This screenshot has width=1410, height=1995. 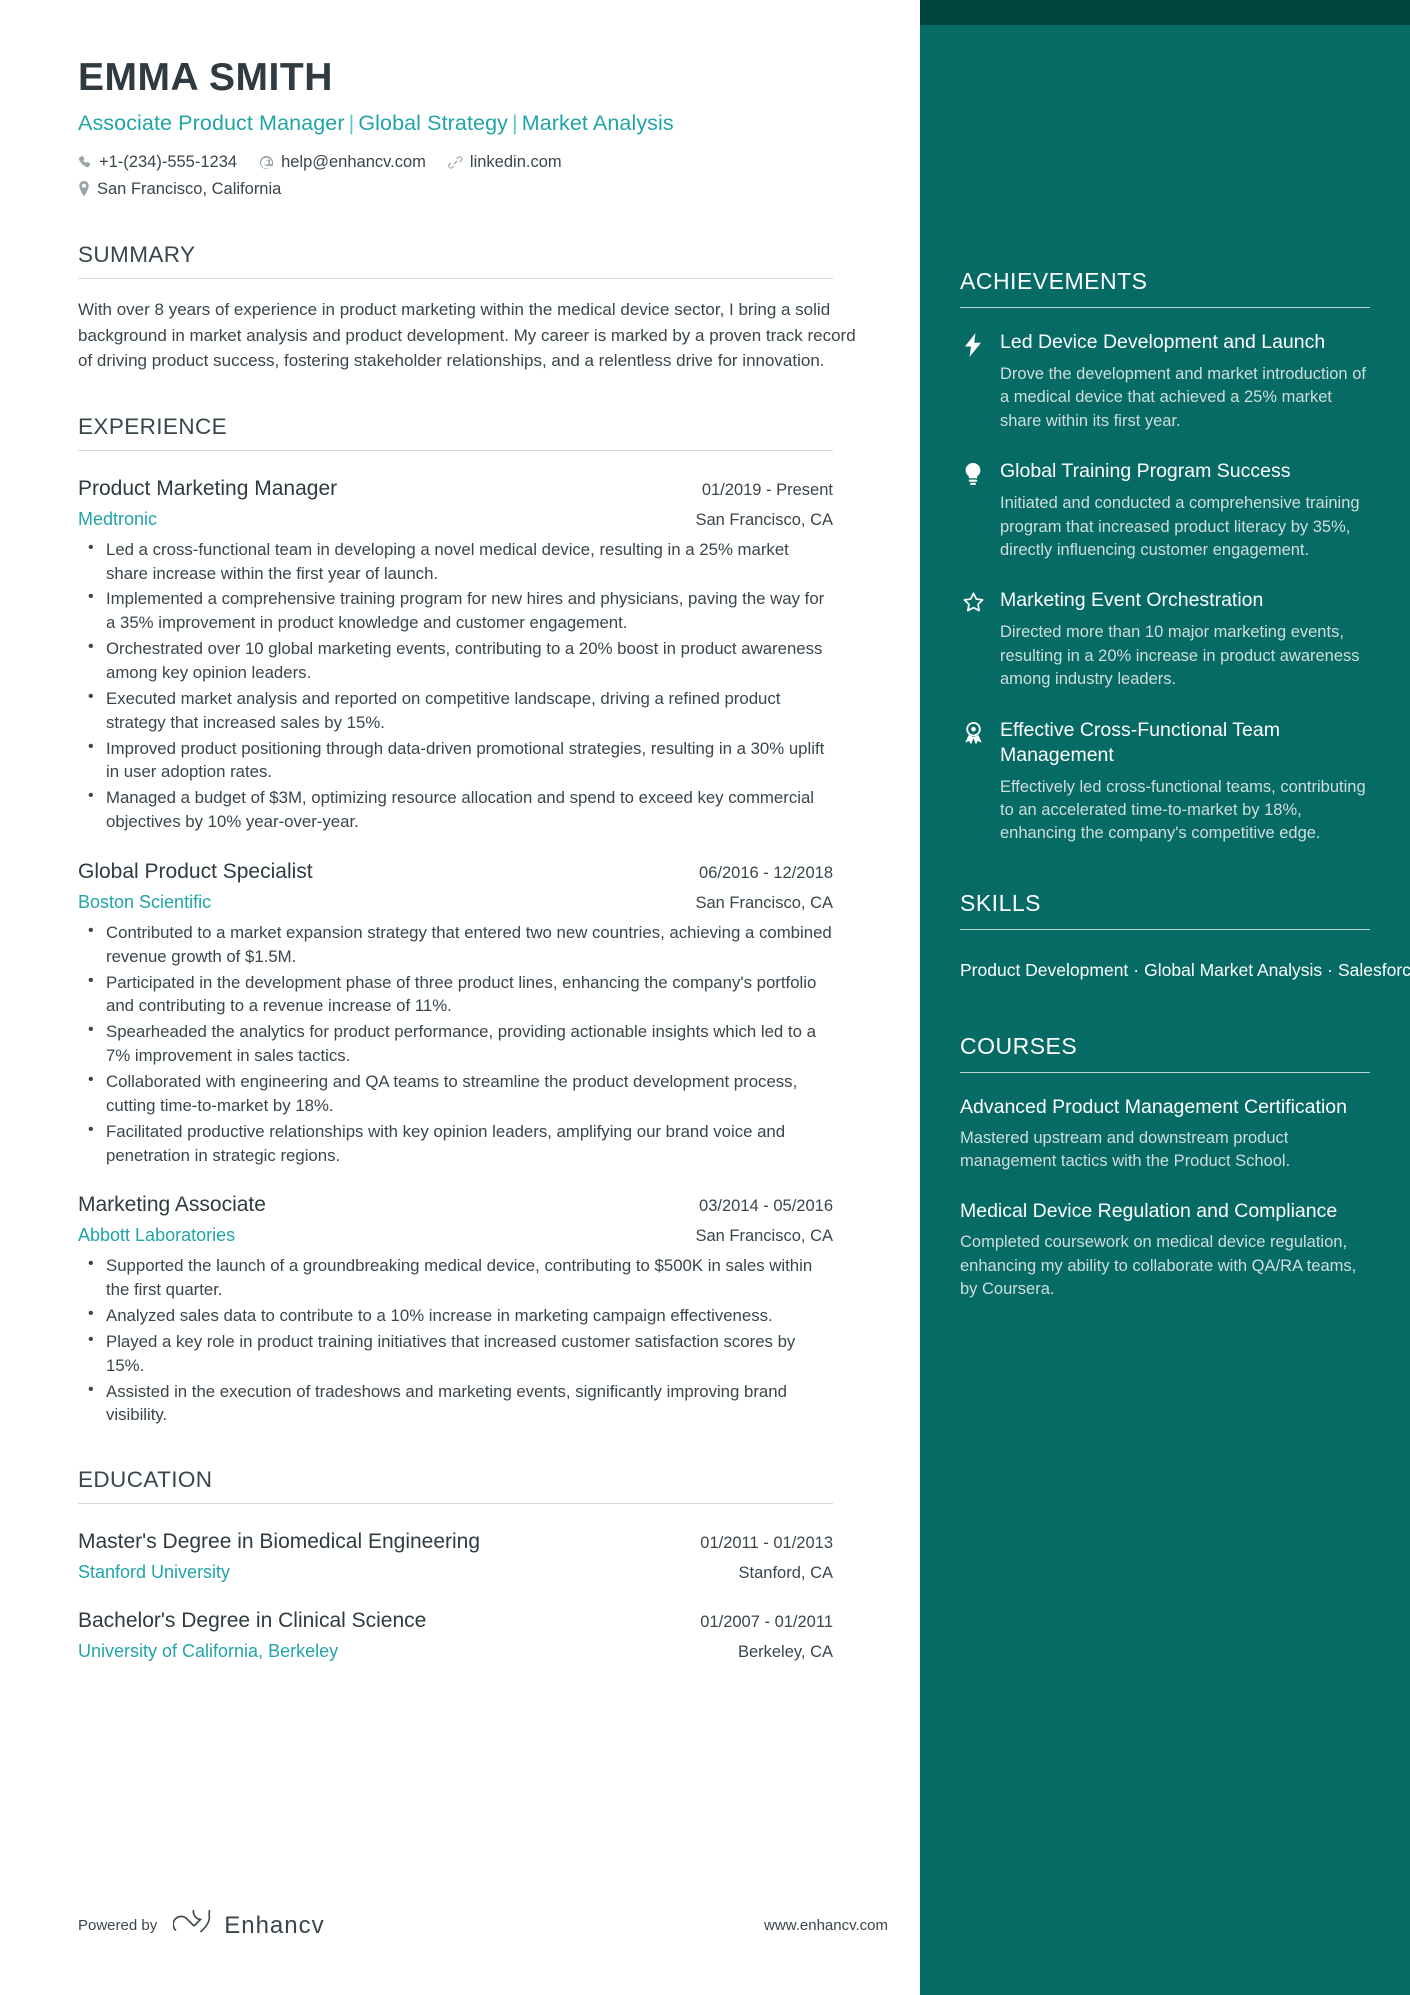 I want to click on experience-title: EXPERIENCE, so click(x=153, y=426).